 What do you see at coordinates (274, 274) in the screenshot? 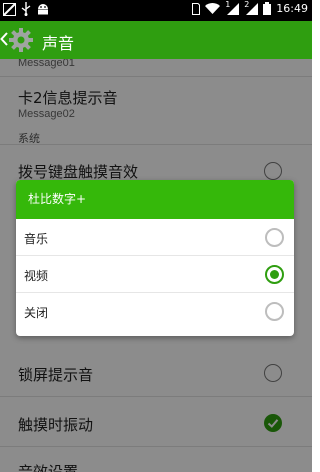
I see `radio-button-selected` at bounding box center [274, 274].